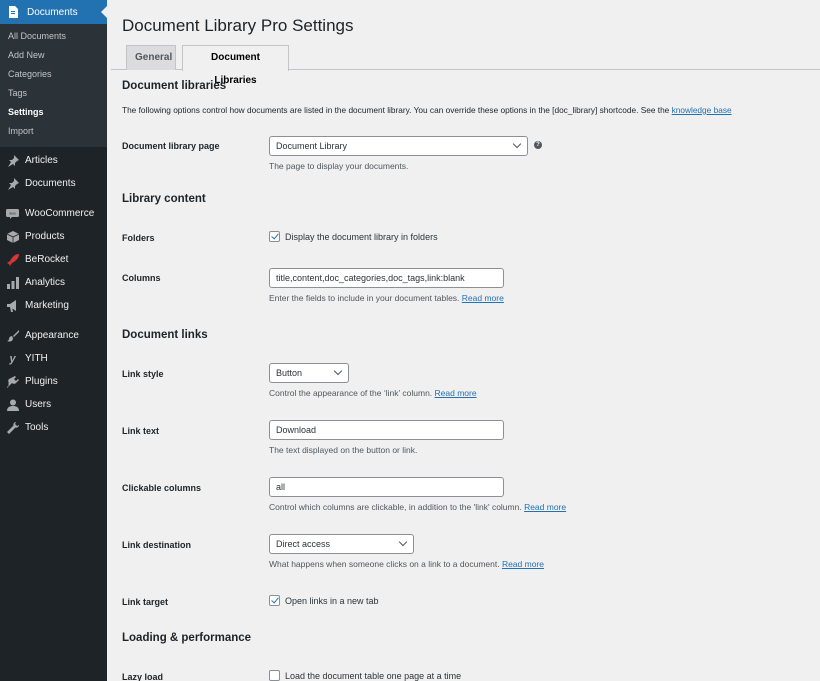  What do you see at coordinates (289, 373) in the screenshot?
I see `select-value: Button` at bounding box center [289, 373].